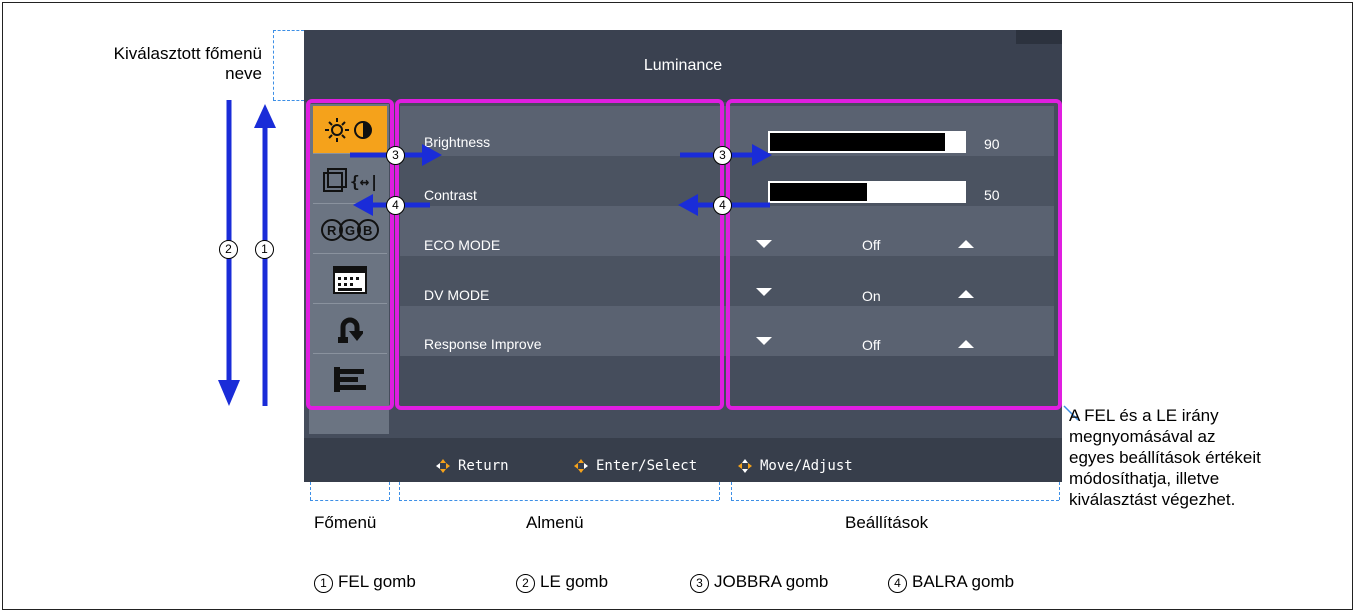  Describe the element at coordinates (555, 522) in the screenshot. I see `submenu-caption: Almenü` at that location.